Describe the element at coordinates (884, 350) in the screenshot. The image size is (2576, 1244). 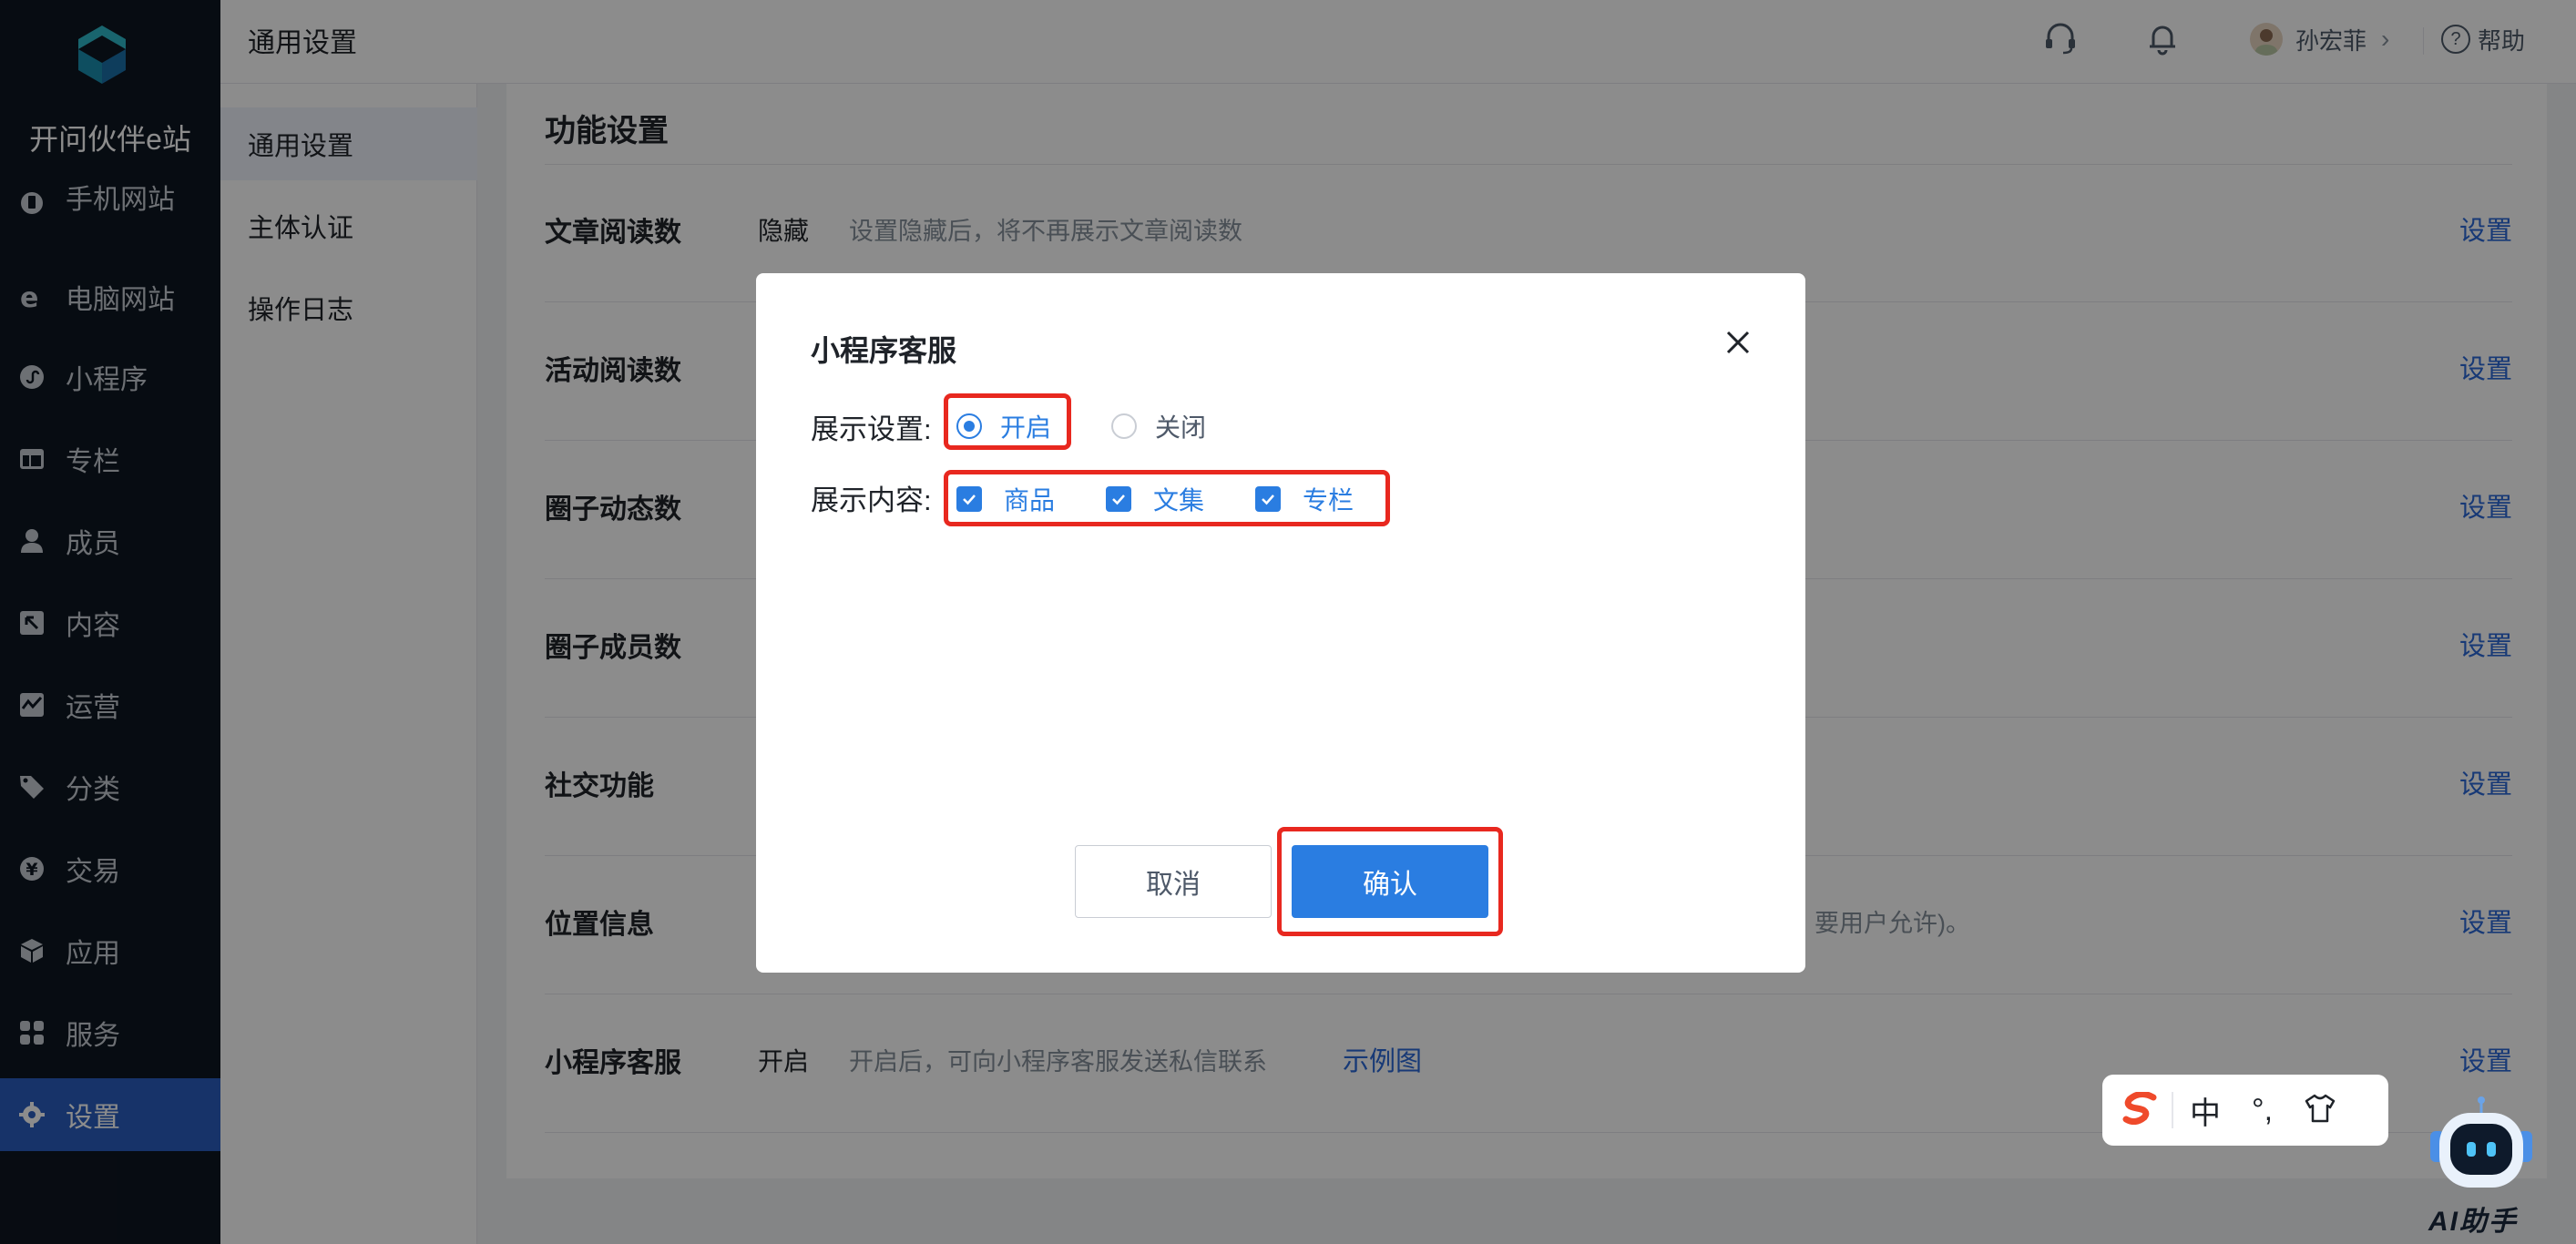
I see `dialog-title: 小程序客服` at that location.